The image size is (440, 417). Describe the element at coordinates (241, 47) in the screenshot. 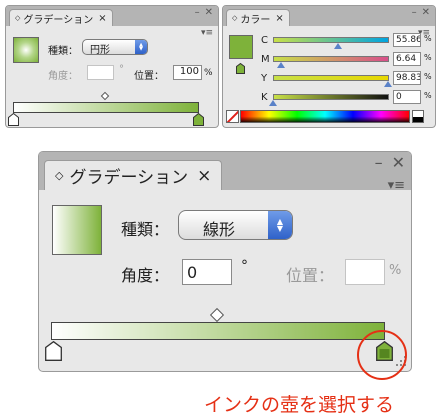

I see `fill-color-swatch` at that location.